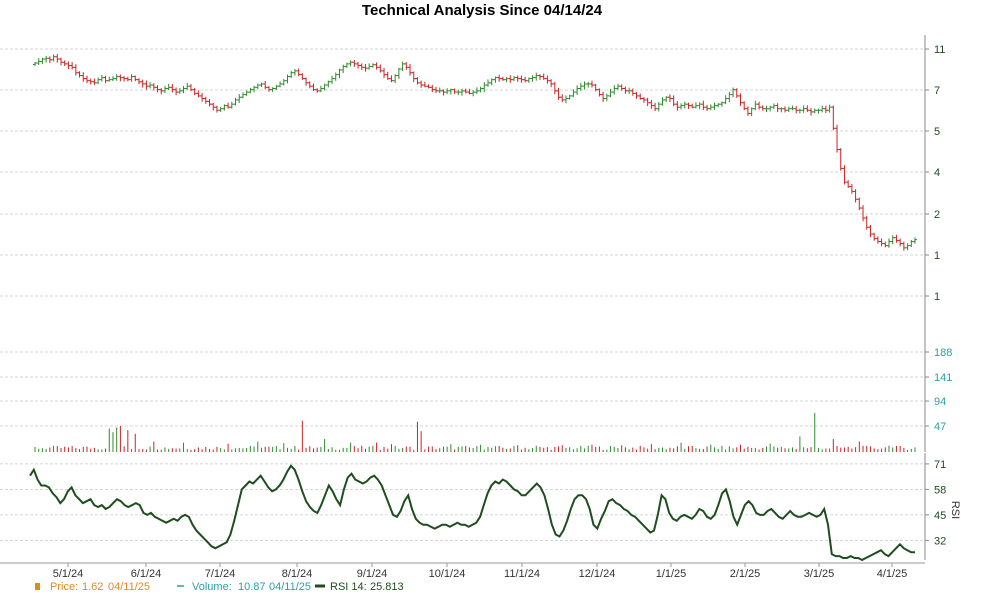 The width and height of the screenshot is (1000, 600). I want to click on legend-volume-date: 04/11/25, so click(290, 587).